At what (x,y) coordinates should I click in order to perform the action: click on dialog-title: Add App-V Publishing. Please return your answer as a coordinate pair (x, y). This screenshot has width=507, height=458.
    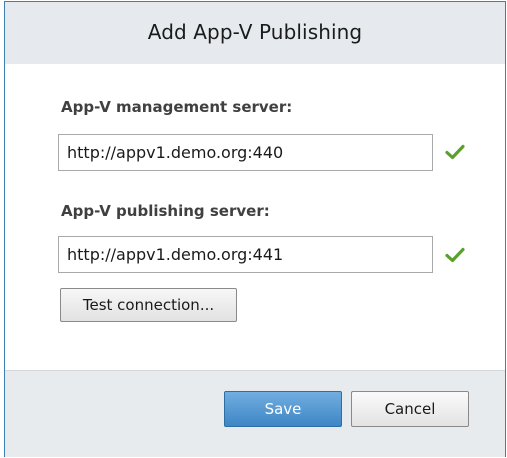
    Looking at the image, I should click on (255, 32).